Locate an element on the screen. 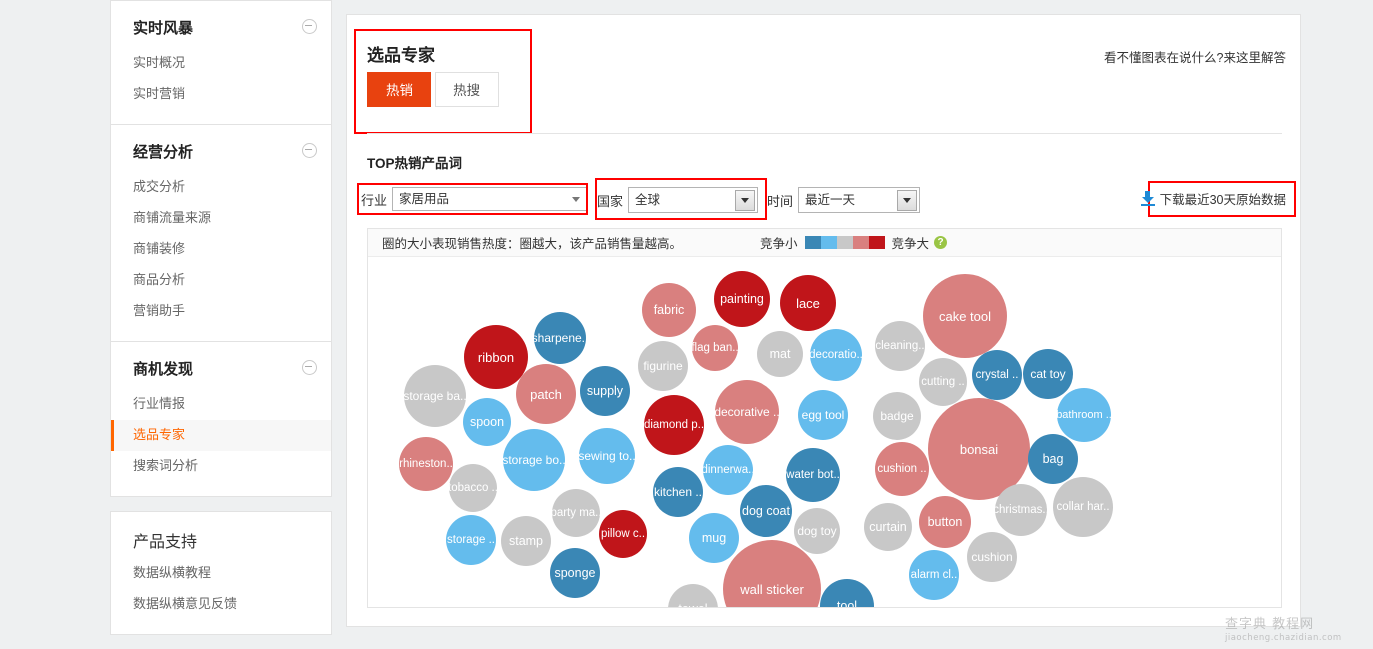  bubble-tool: tool is located at coordinates (847, 593).